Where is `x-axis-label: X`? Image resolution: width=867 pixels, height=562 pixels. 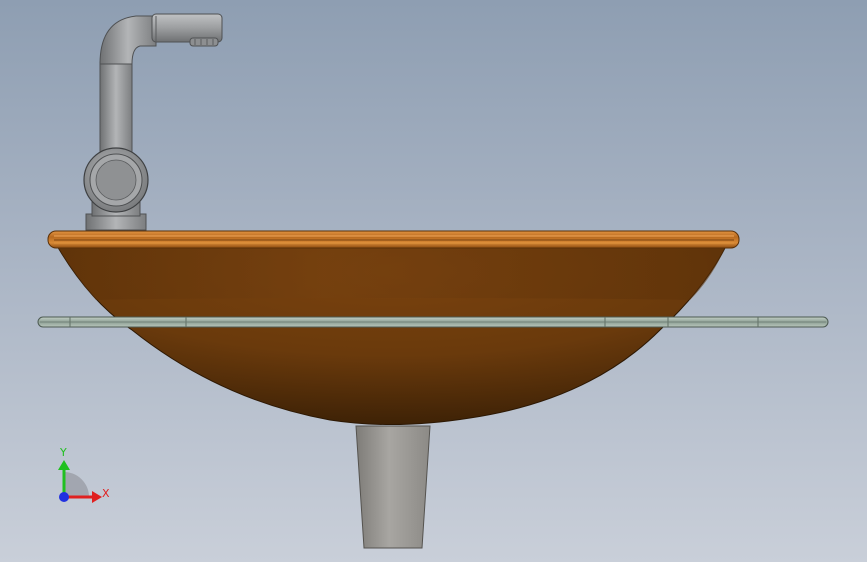
x-axis-label: X is located at coordinates (106, 493).